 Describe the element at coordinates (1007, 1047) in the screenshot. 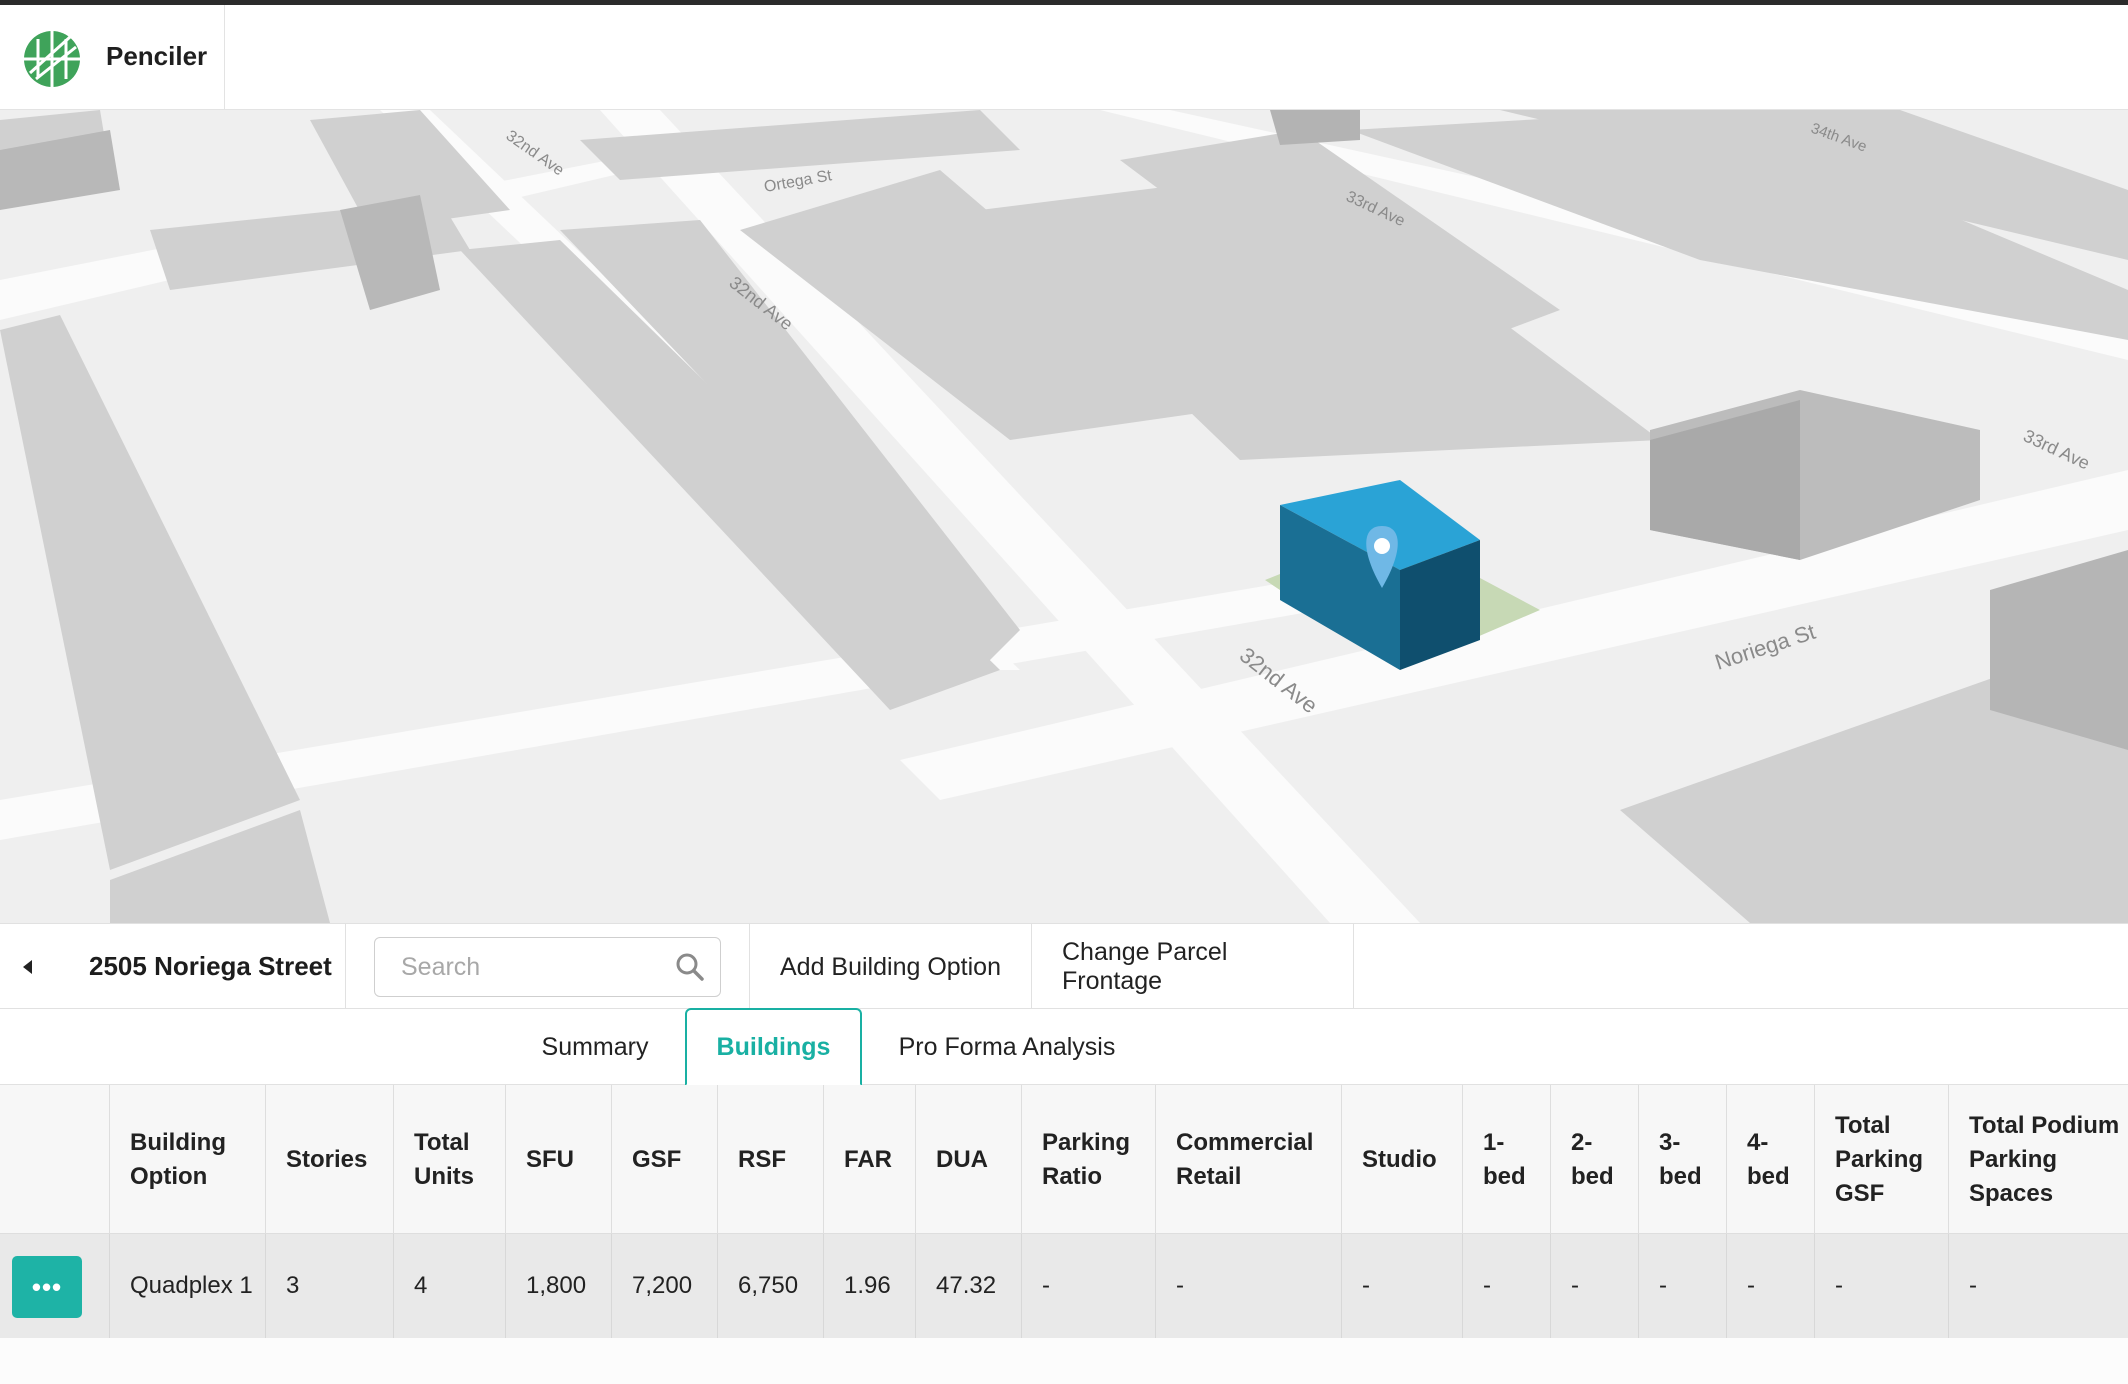

I see `tab-pro-forma-analysis: Pro Forma Analysis` at that location.